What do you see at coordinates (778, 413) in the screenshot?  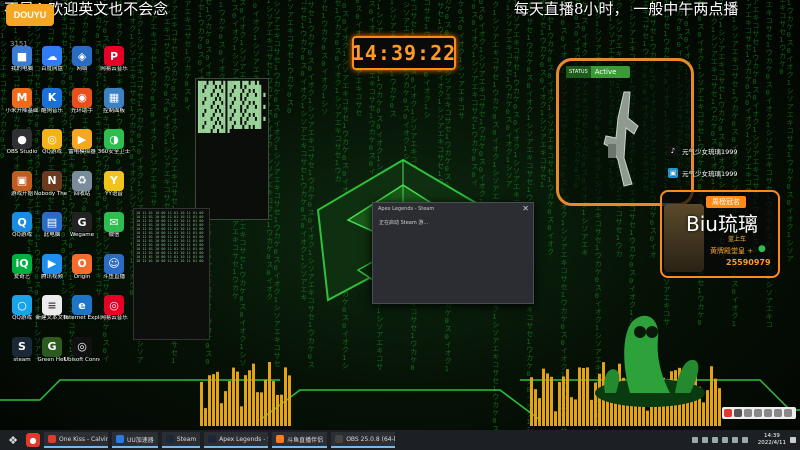 I see `ime-keyboard-icon` at bounding box center [778, 413].